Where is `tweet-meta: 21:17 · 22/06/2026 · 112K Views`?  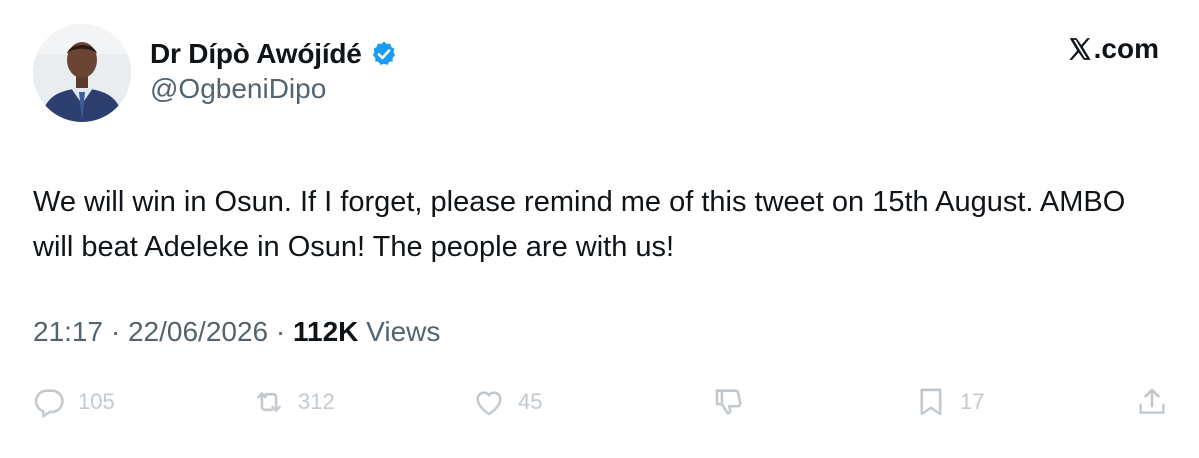 tweet-meta: 21:17 · 22/06/2026 · 112K Views is located at coordinates (236, 332).